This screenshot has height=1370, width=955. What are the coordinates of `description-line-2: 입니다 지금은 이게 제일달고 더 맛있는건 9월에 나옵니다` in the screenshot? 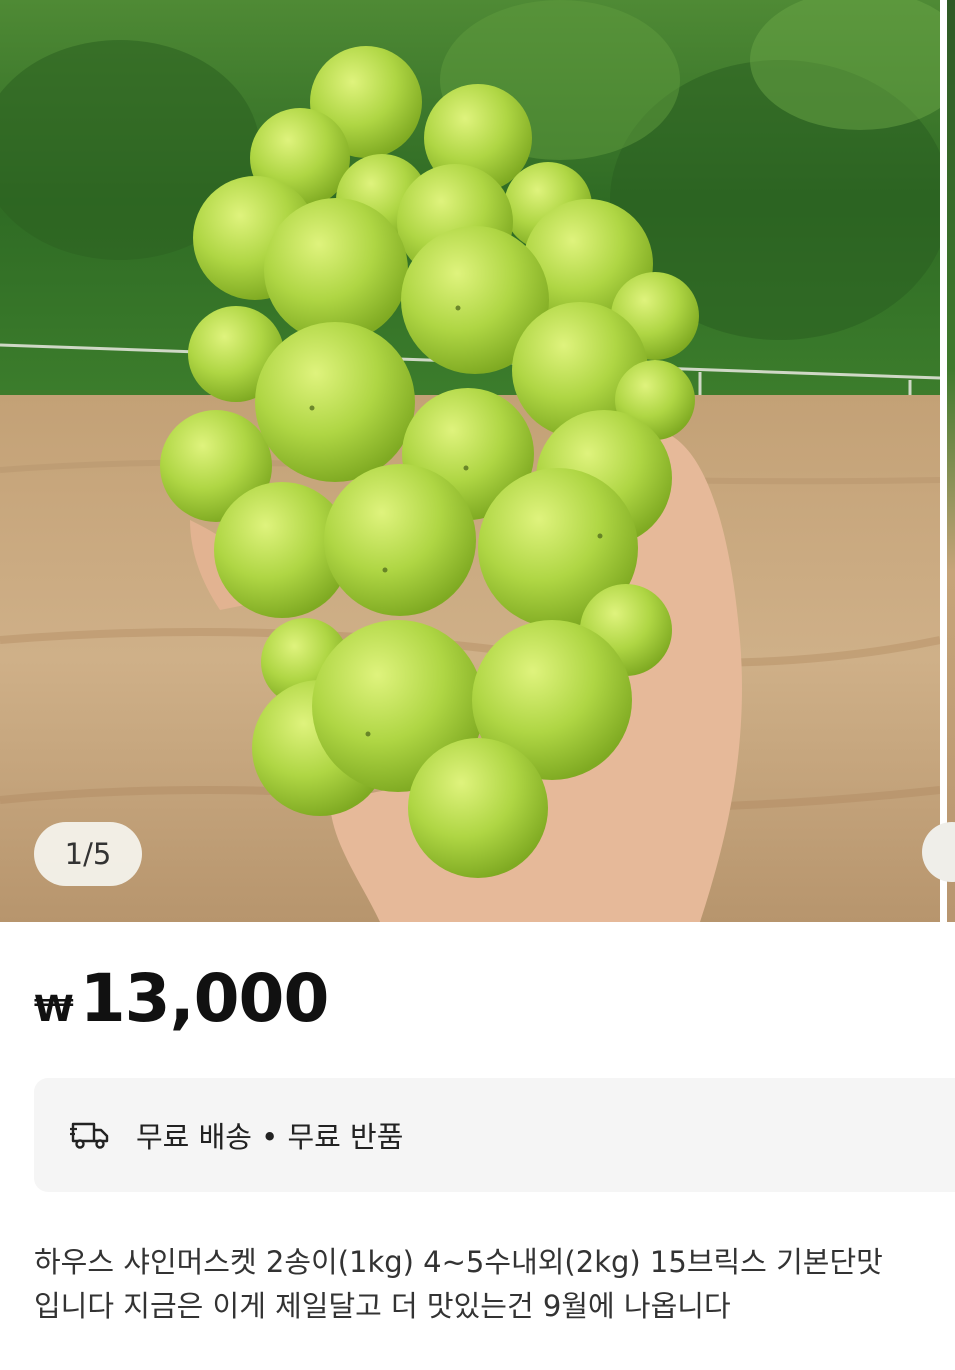 It's located at (382, 1306).